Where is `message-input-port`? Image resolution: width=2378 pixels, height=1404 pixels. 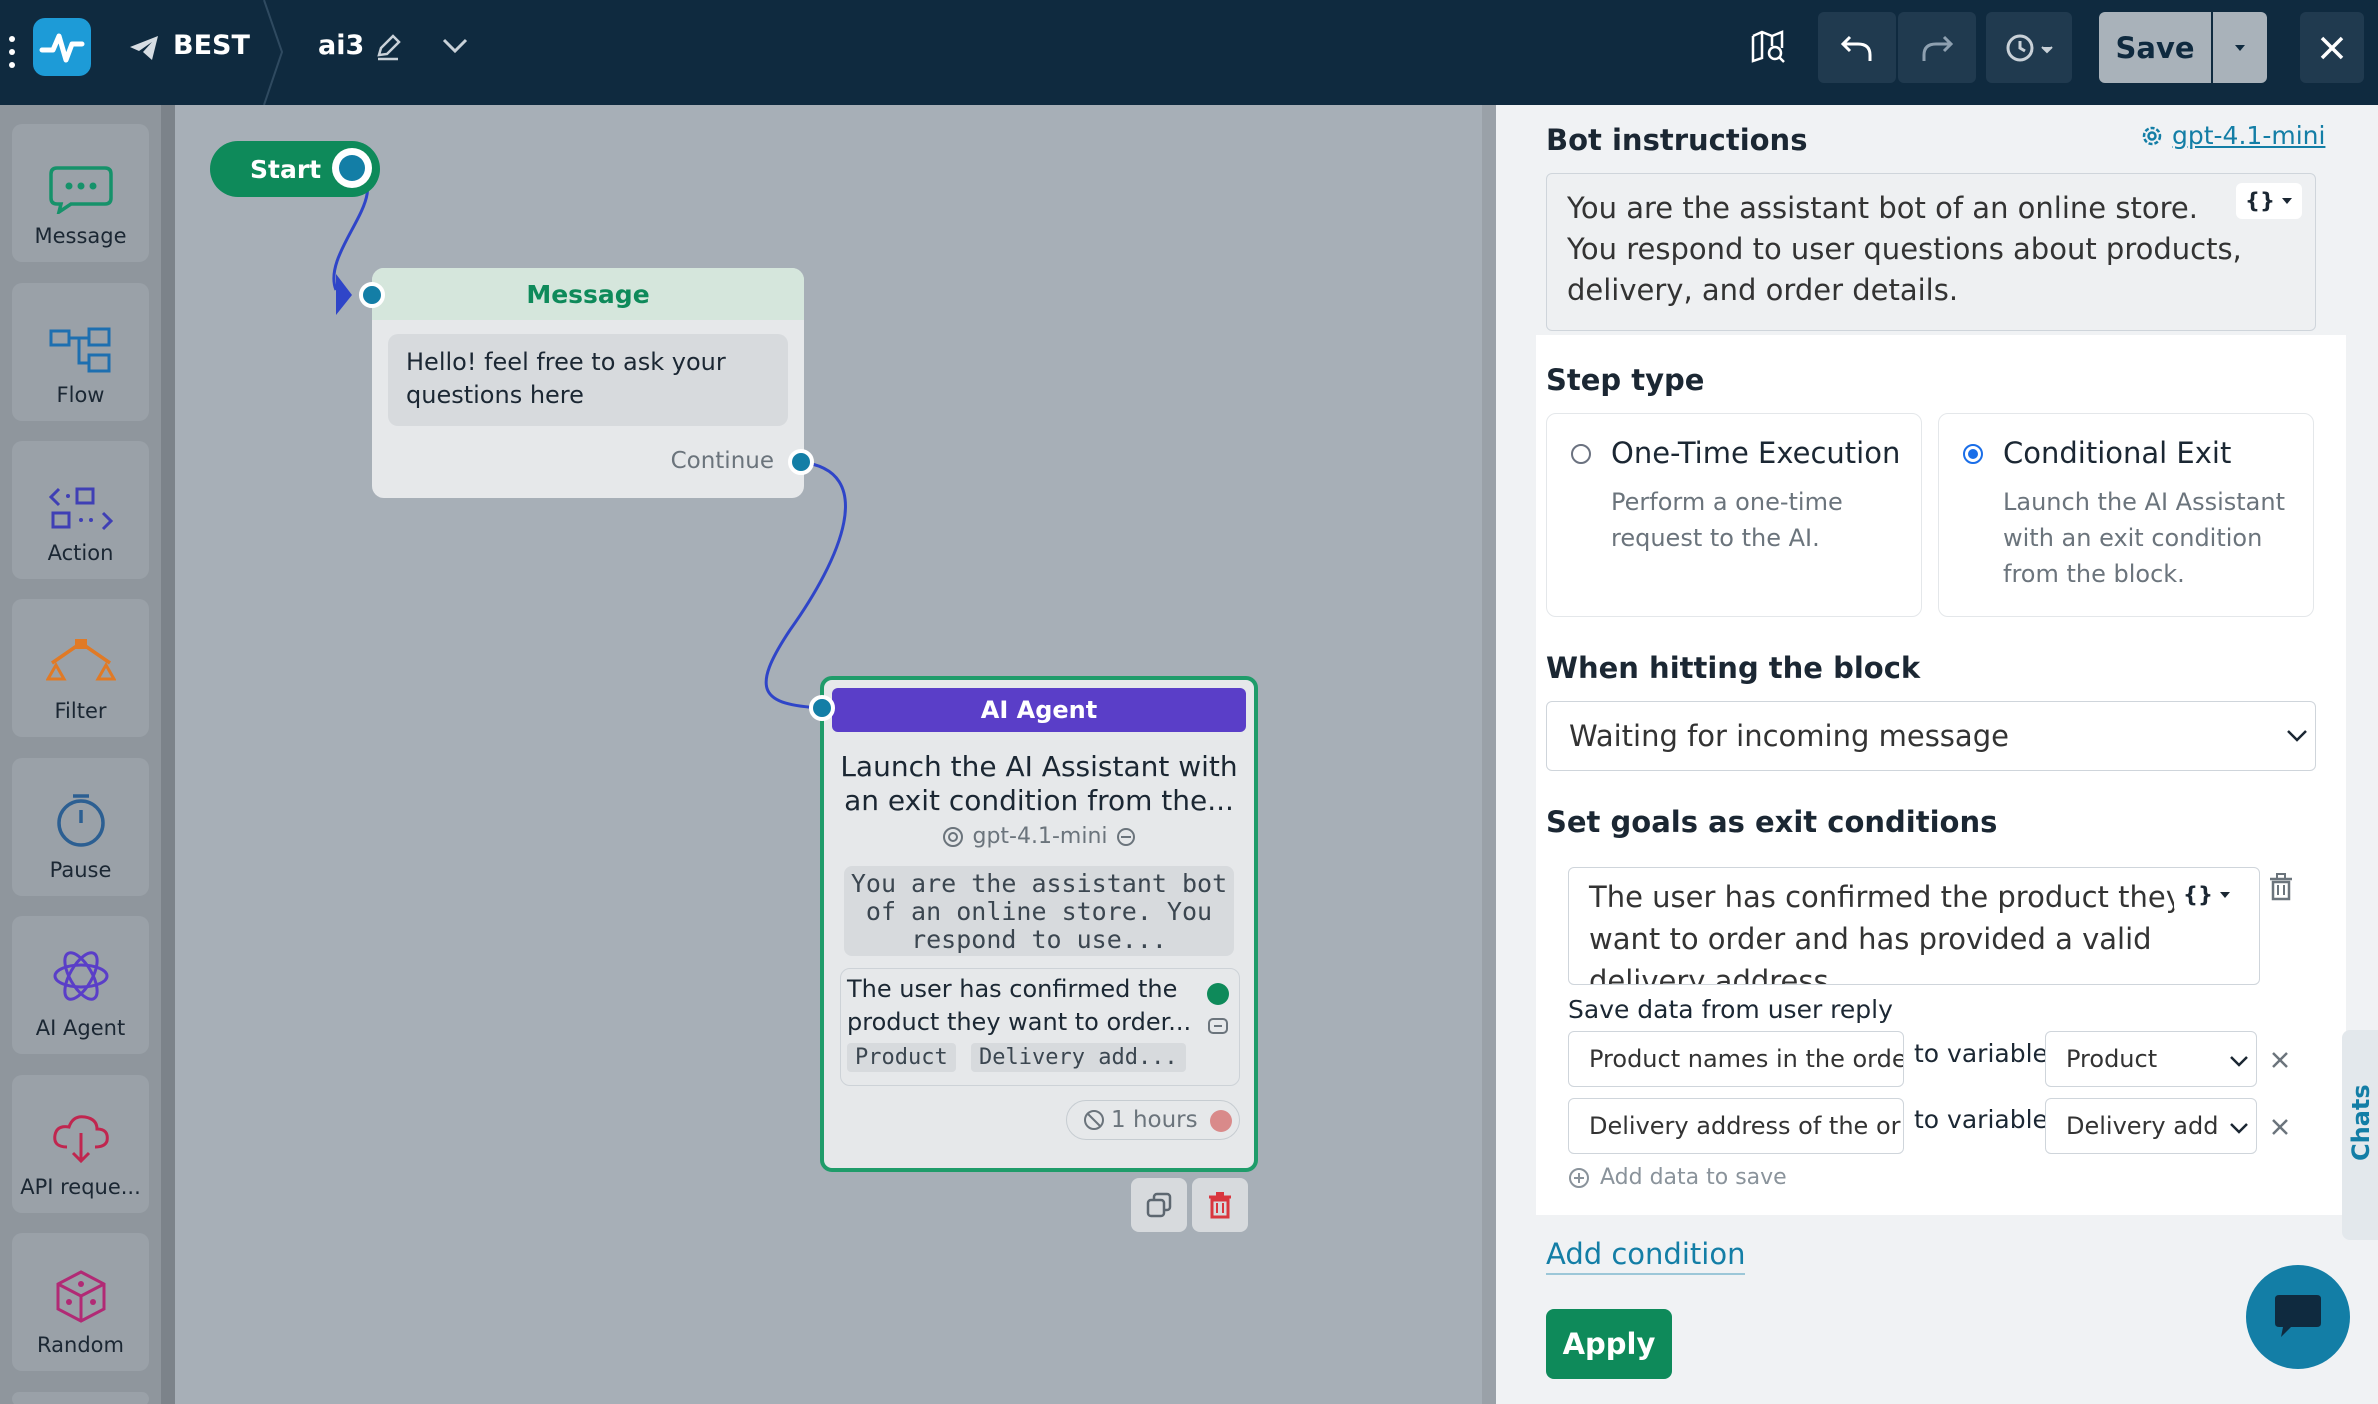
message-input-port is located at coordinates (372, 295).